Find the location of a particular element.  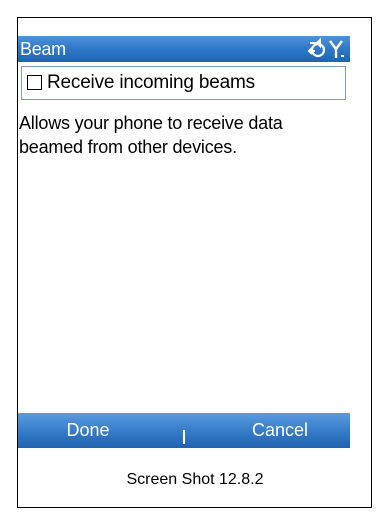

cancel-button: Cancel is located at coordinates (280, 430).